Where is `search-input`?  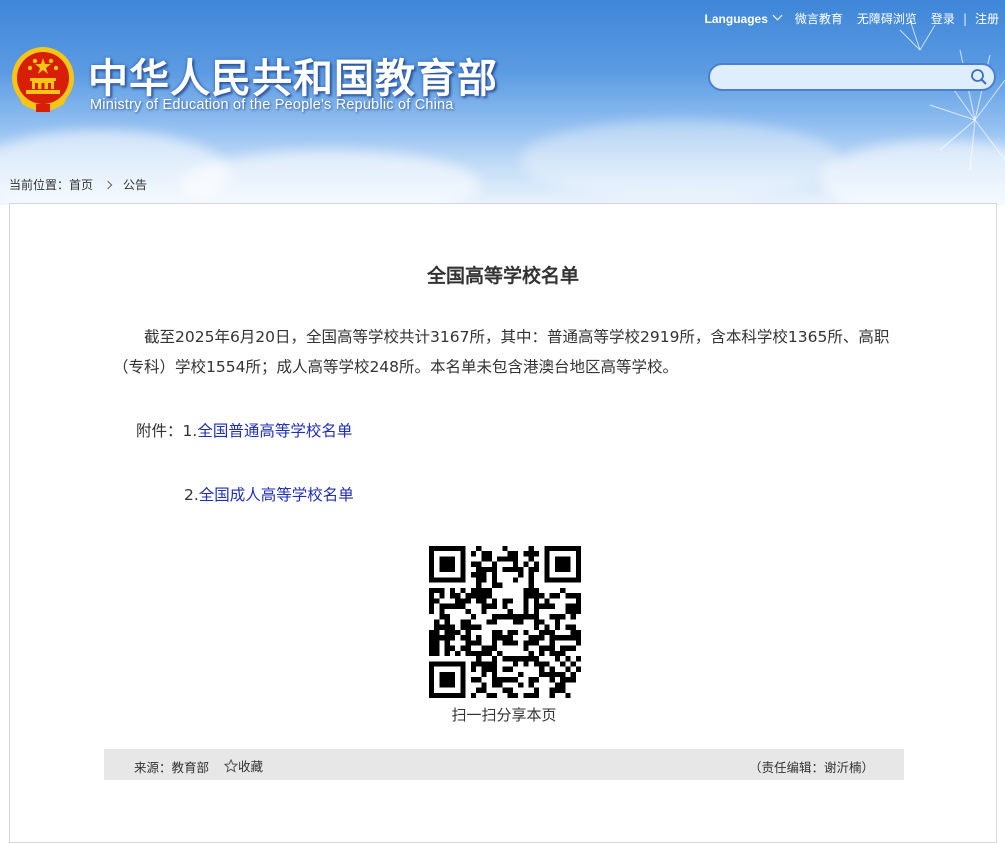 search-input is located at coordinates (844, 78).